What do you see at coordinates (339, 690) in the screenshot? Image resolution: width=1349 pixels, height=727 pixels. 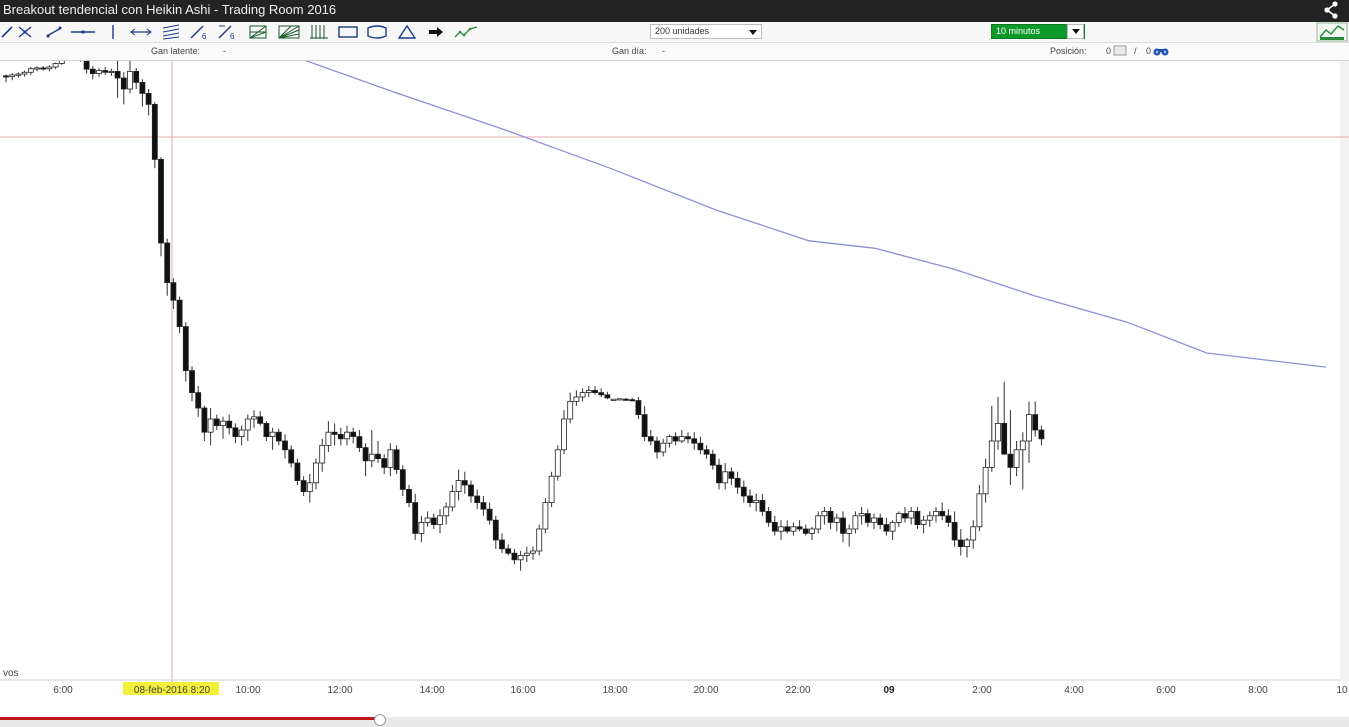 I see `x-tick-label: 12:00` at bounding box center [339, 690].